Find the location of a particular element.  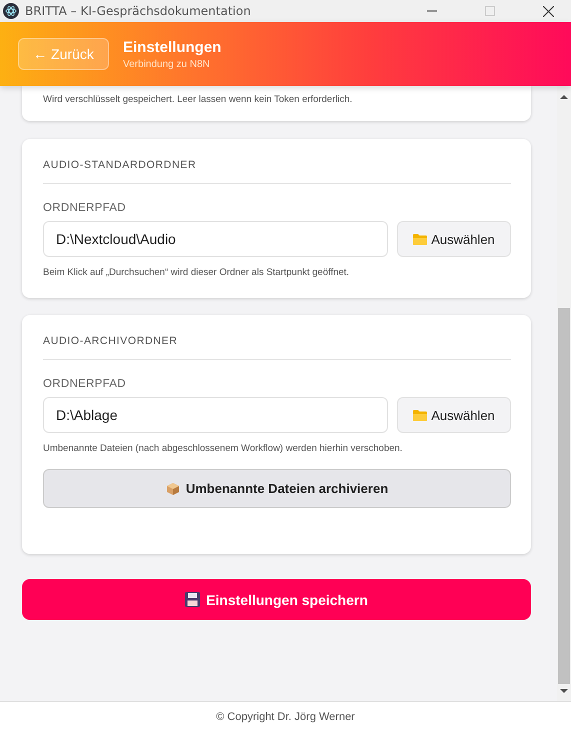

hint-text: Beim Klick auf „Durchsuchen“ wird dieser Ordner als Startpunkt geöffnet. is located at coordinates (196, 272).